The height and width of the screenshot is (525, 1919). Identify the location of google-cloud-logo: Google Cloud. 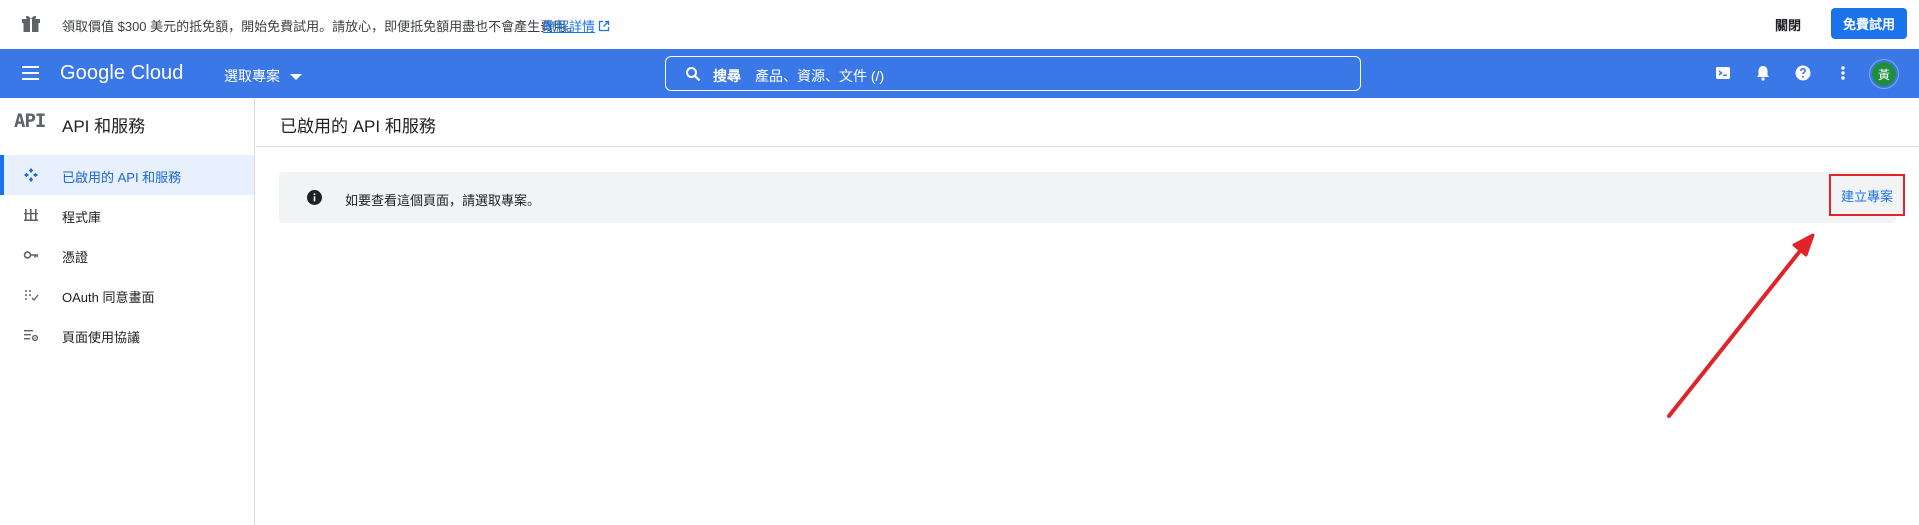
(122, 73).